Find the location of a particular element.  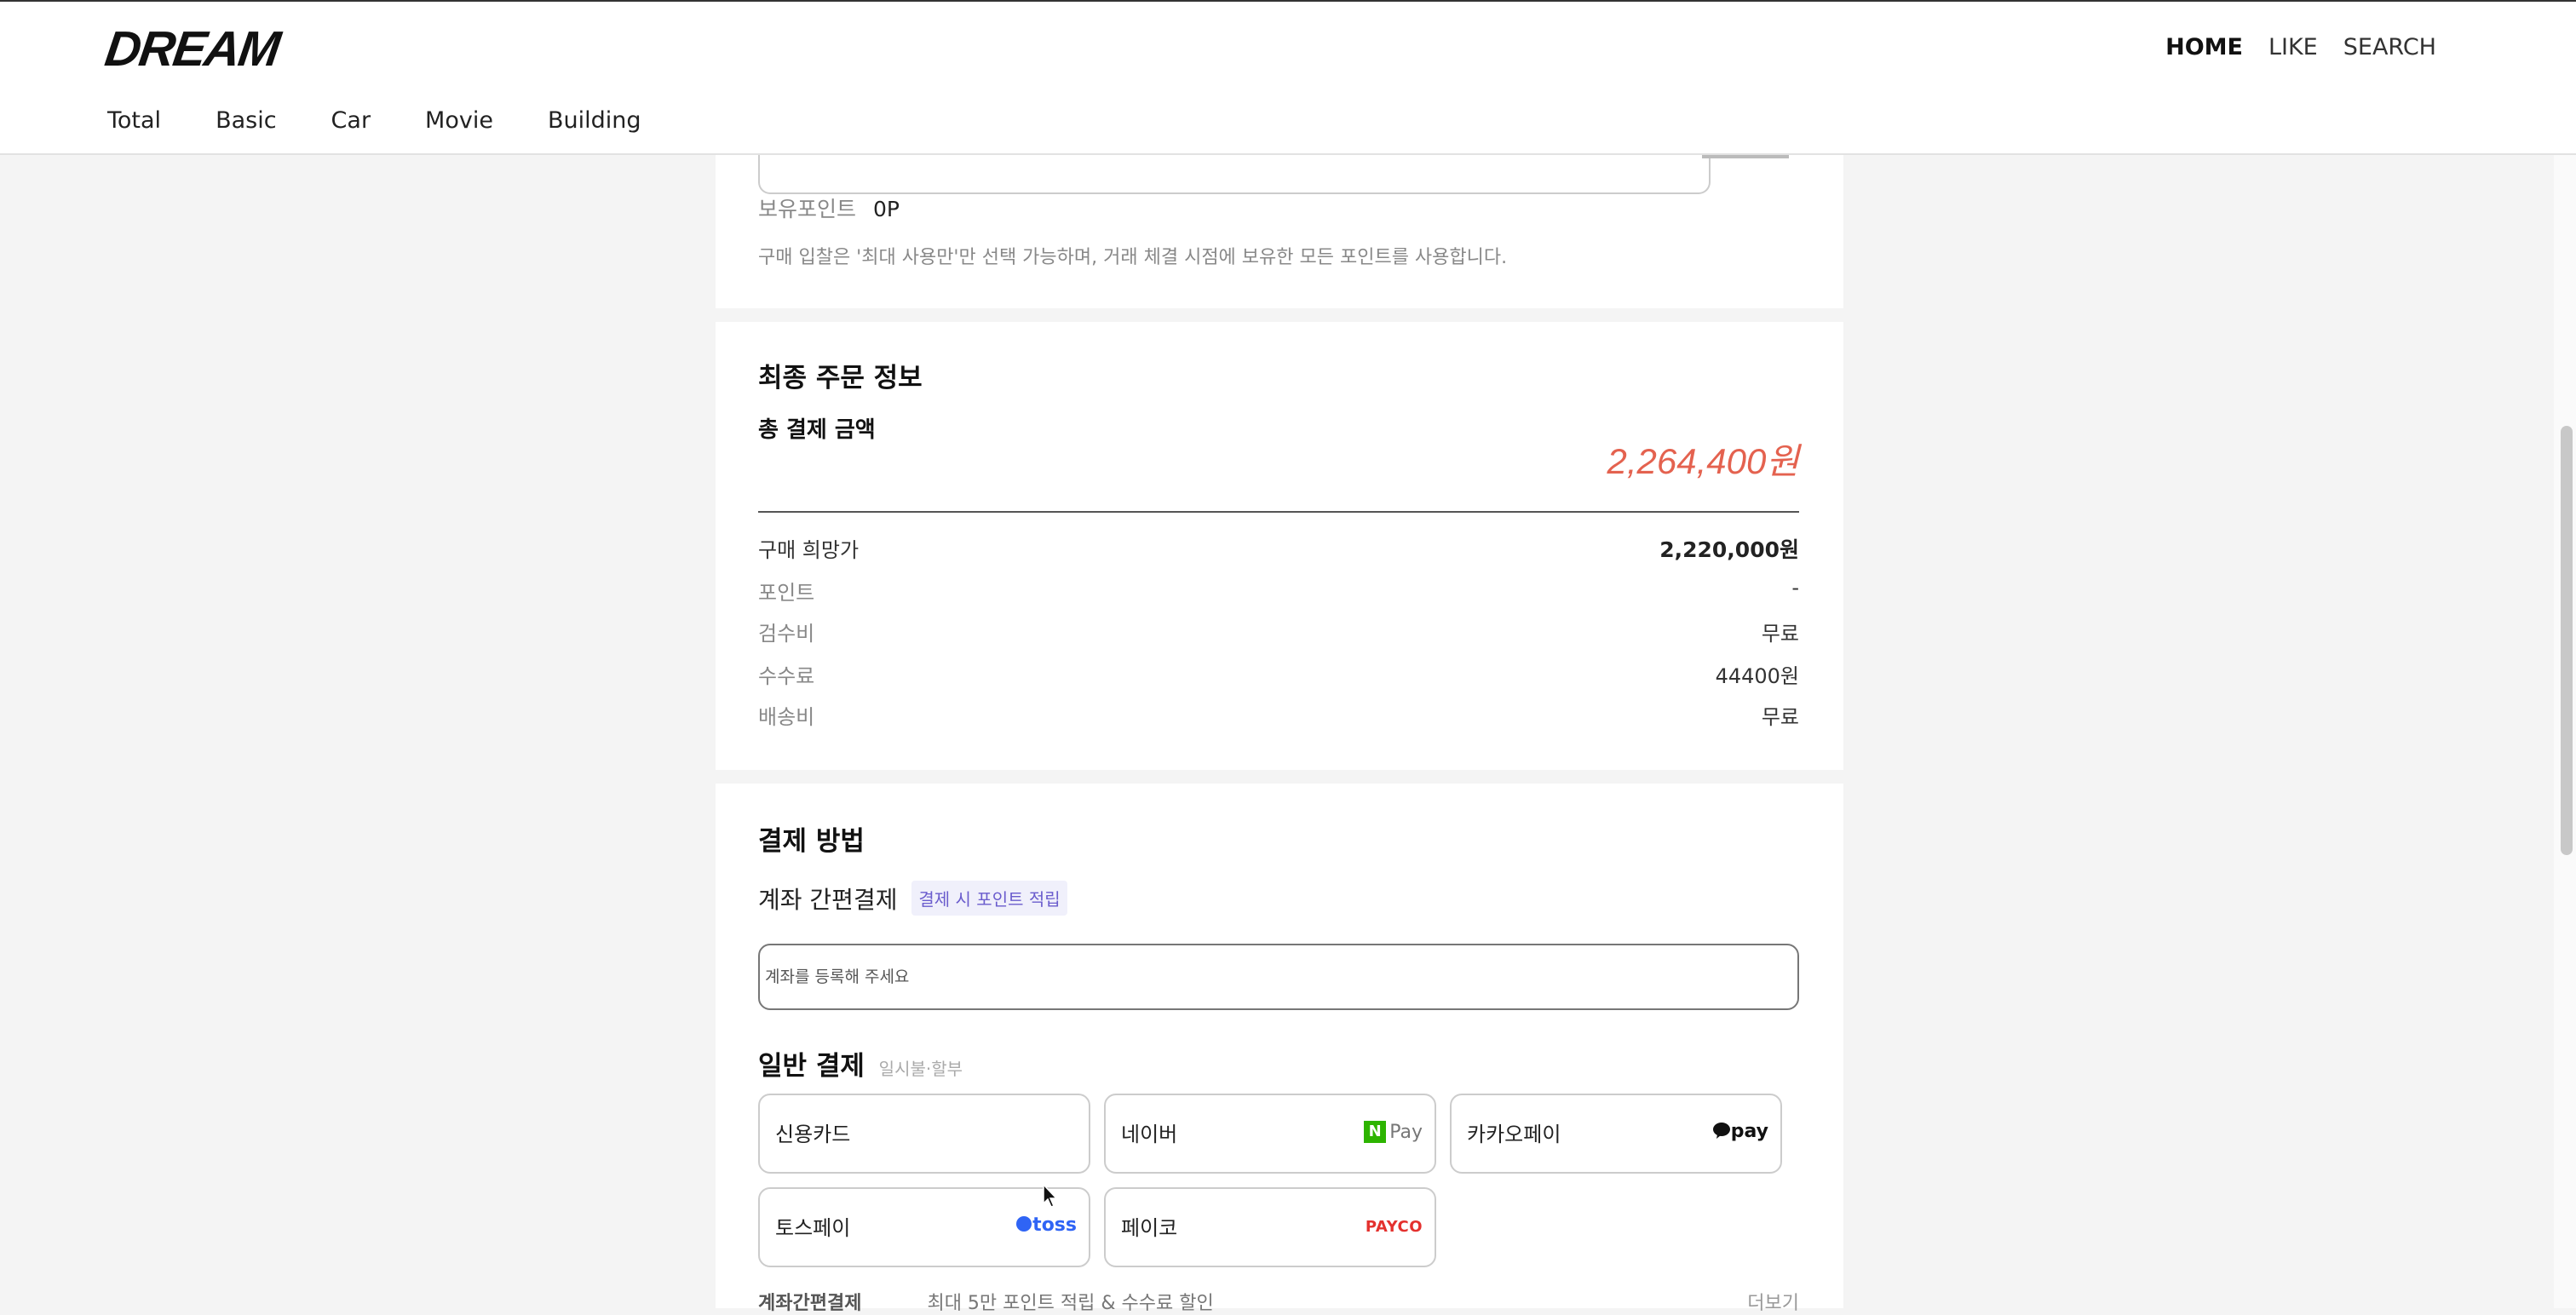

points-apply-button is located at coordinates (1746, 156).